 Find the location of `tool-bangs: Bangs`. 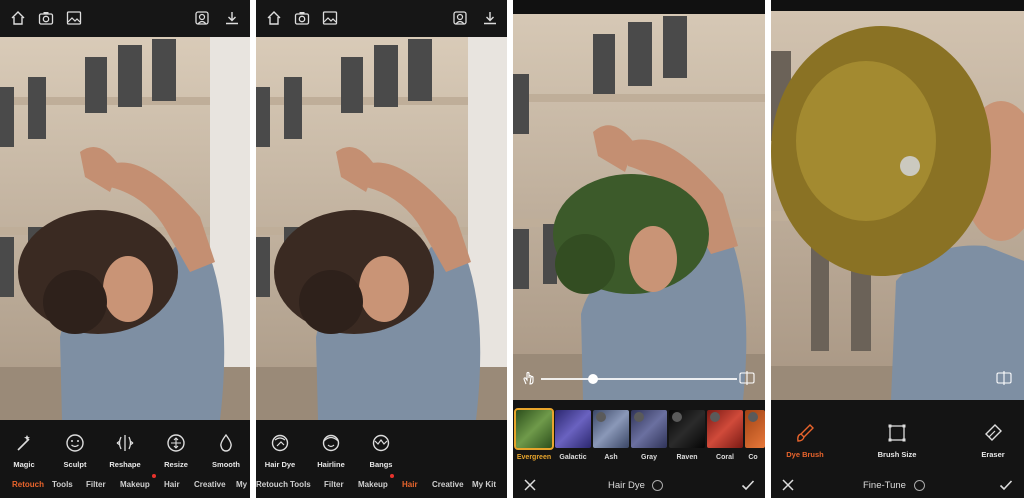

tool-bangs: Bangs is located at coordinates (381, 450).